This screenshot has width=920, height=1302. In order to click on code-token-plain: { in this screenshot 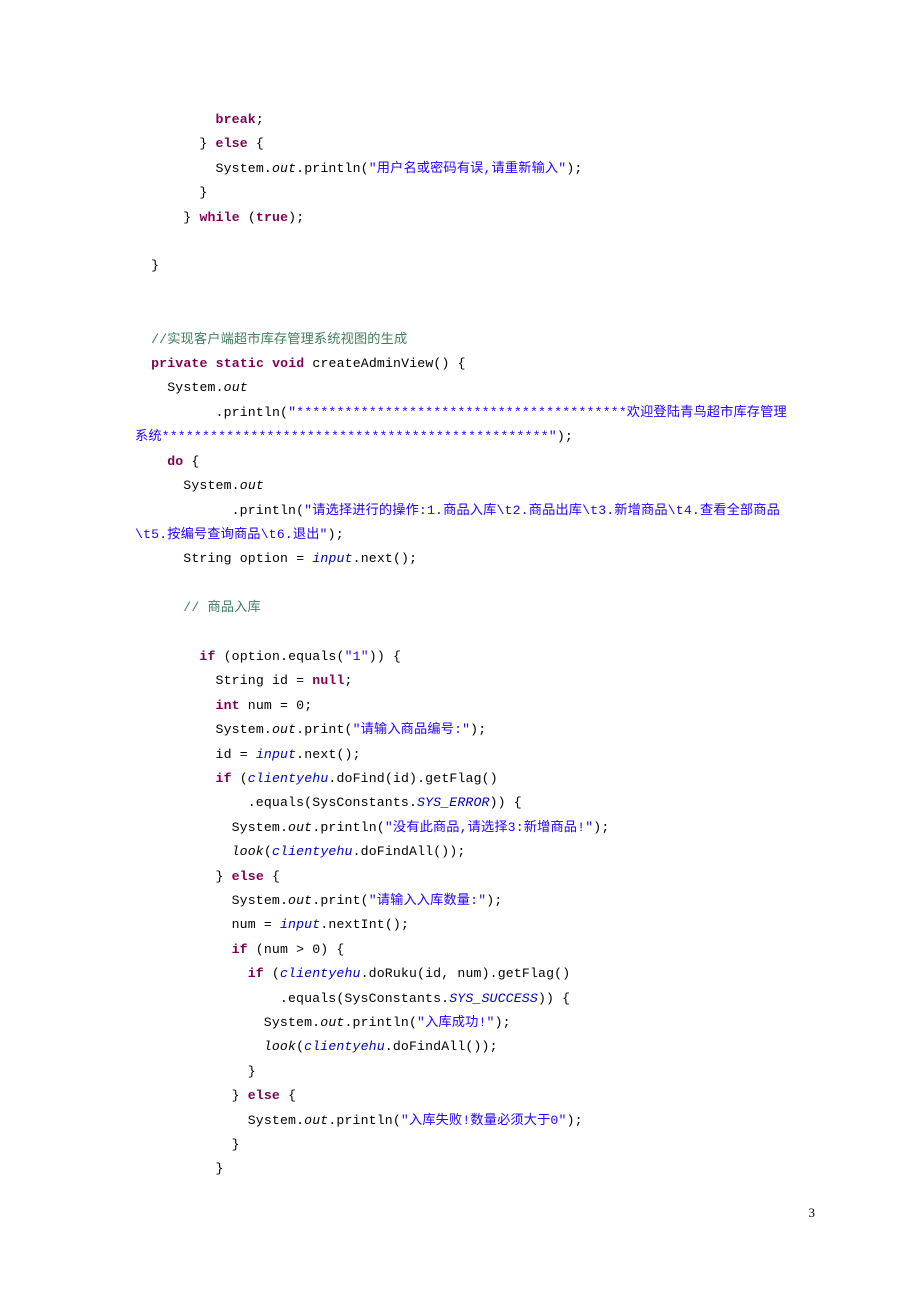, I will do `click(288, 1096)`.